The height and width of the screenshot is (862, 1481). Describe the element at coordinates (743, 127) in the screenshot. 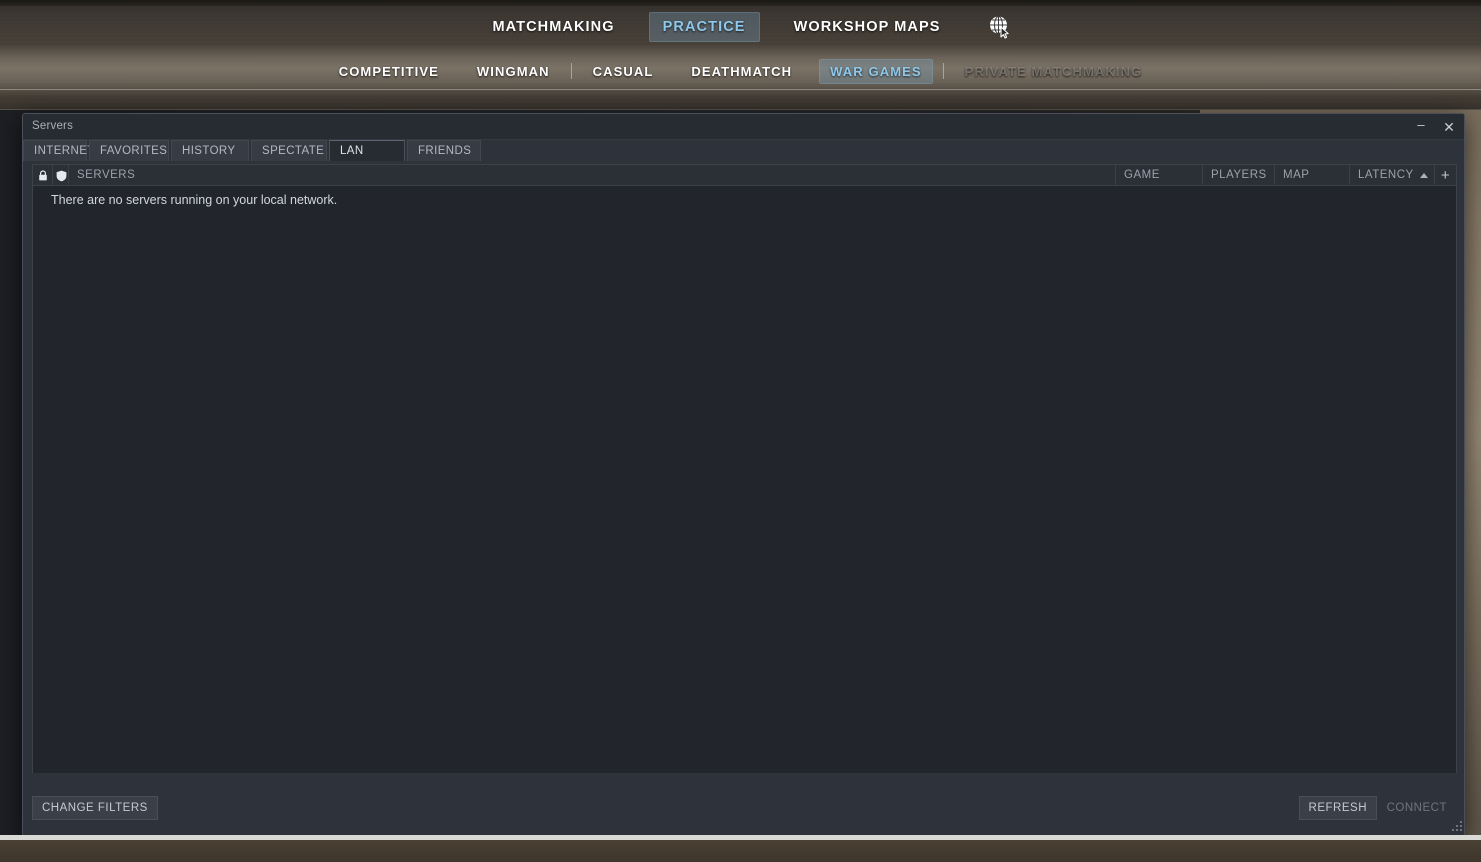

I see `window-titlebar: Servers – ✕` at that location.